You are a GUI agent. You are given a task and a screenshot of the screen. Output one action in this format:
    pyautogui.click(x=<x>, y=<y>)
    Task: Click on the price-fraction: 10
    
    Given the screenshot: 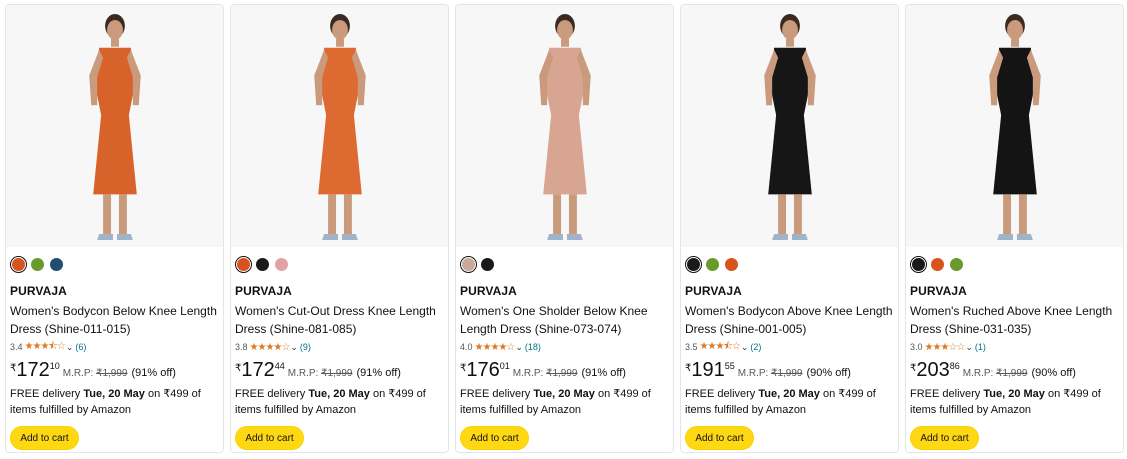 What is the action you would take?
    pyautogui.click(x=54, y=366)
    